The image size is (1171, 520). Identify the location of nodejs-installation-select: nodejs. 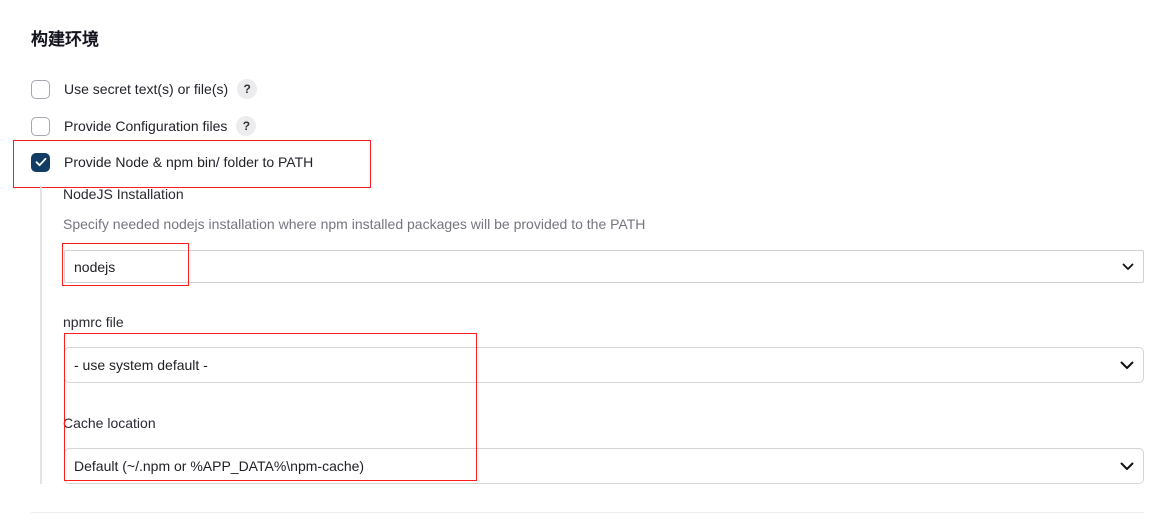
(604, 266).